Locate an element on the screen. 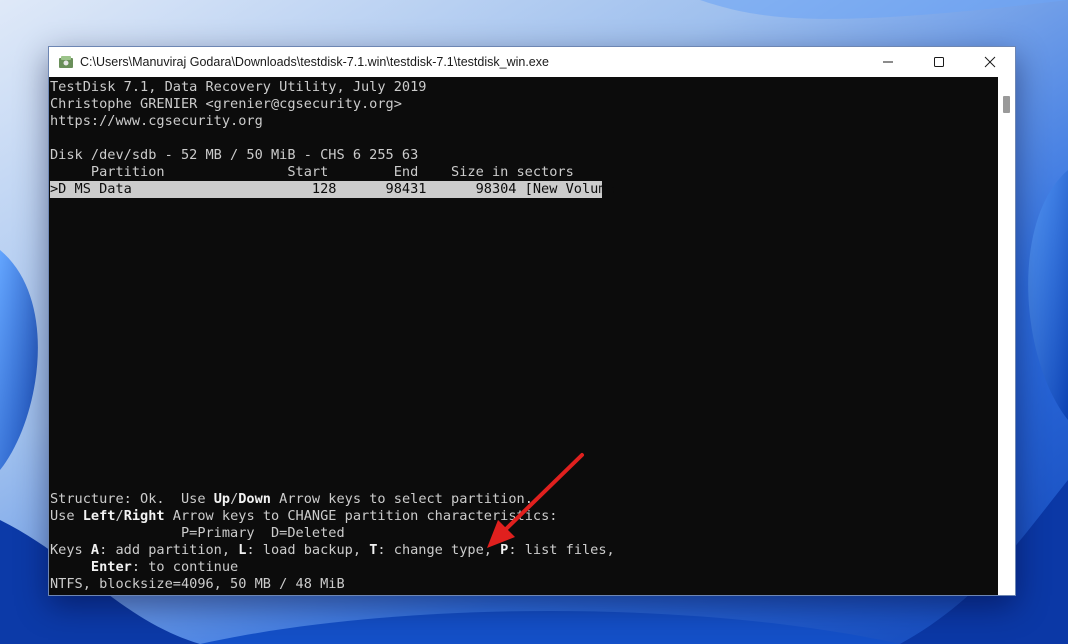 The image size is (1068, 644). minimize-icon is located at coordinates (887, 62).